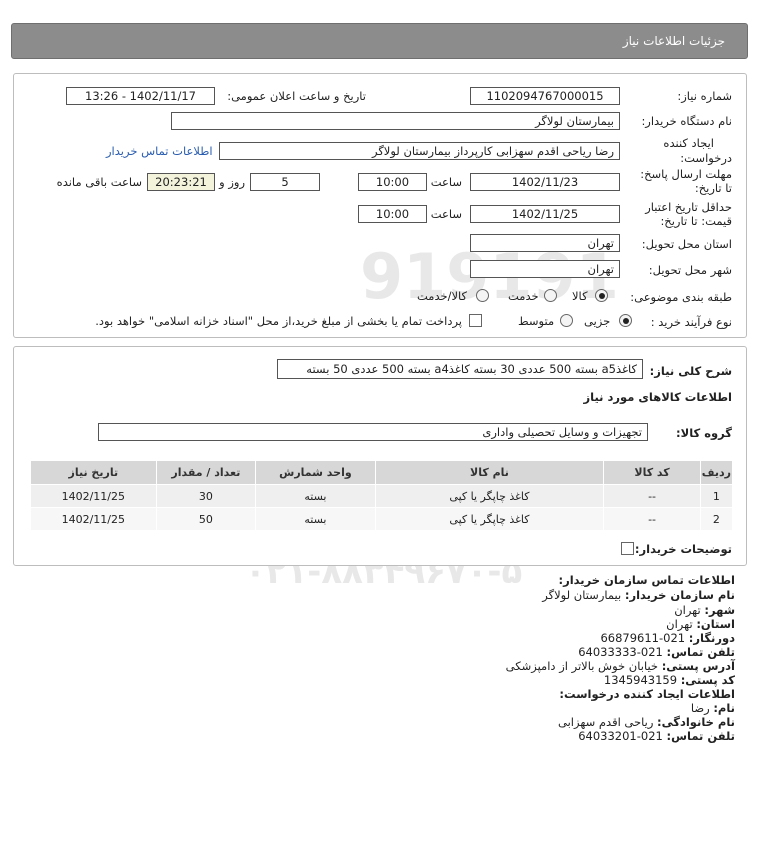  What do you see at coordinates (99, 182) in the screenshot?
I see `remaining-label: ساعت باقی مانده` at bounding box center [99, 182].